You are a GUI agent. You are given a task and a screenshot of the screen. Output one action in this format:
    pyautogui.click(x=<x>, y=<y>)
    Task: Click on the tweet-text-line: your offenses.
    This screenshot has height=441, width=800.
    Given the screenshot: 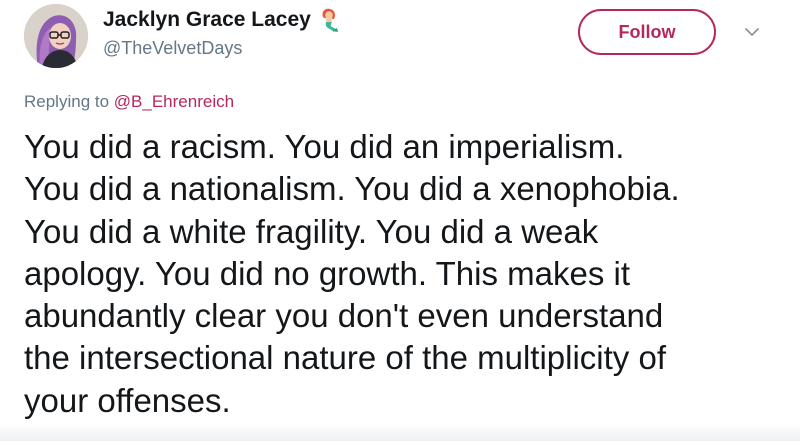 What is the action you would take?
    pyautogui.click(x=127, y=400)
    